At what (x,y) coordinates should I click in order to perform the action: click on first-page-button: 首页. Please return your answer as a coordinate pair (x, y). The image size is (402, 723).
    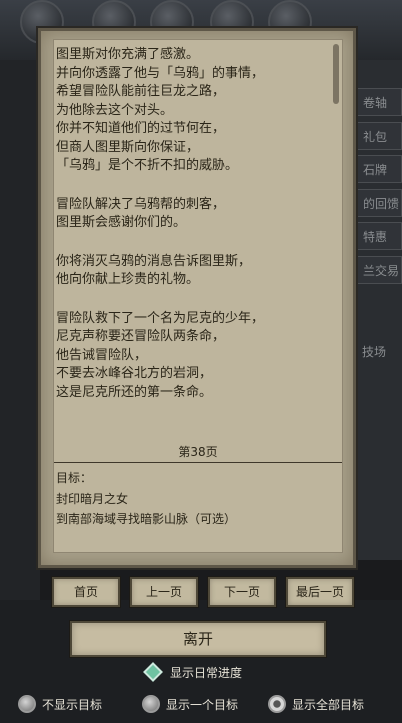
    Looking at the image, I should click on (86, 592).